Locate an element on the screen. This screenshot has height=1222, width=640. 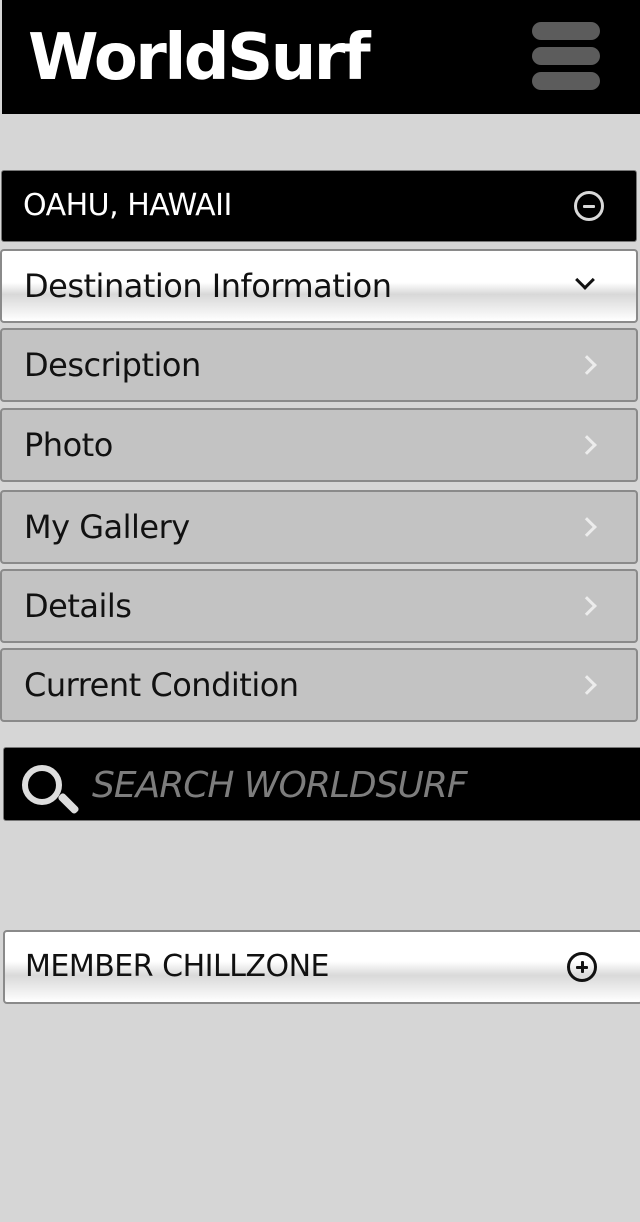
member-chillzone-header: MEMBER CHILLZONE is located at coordinates (321, 967).